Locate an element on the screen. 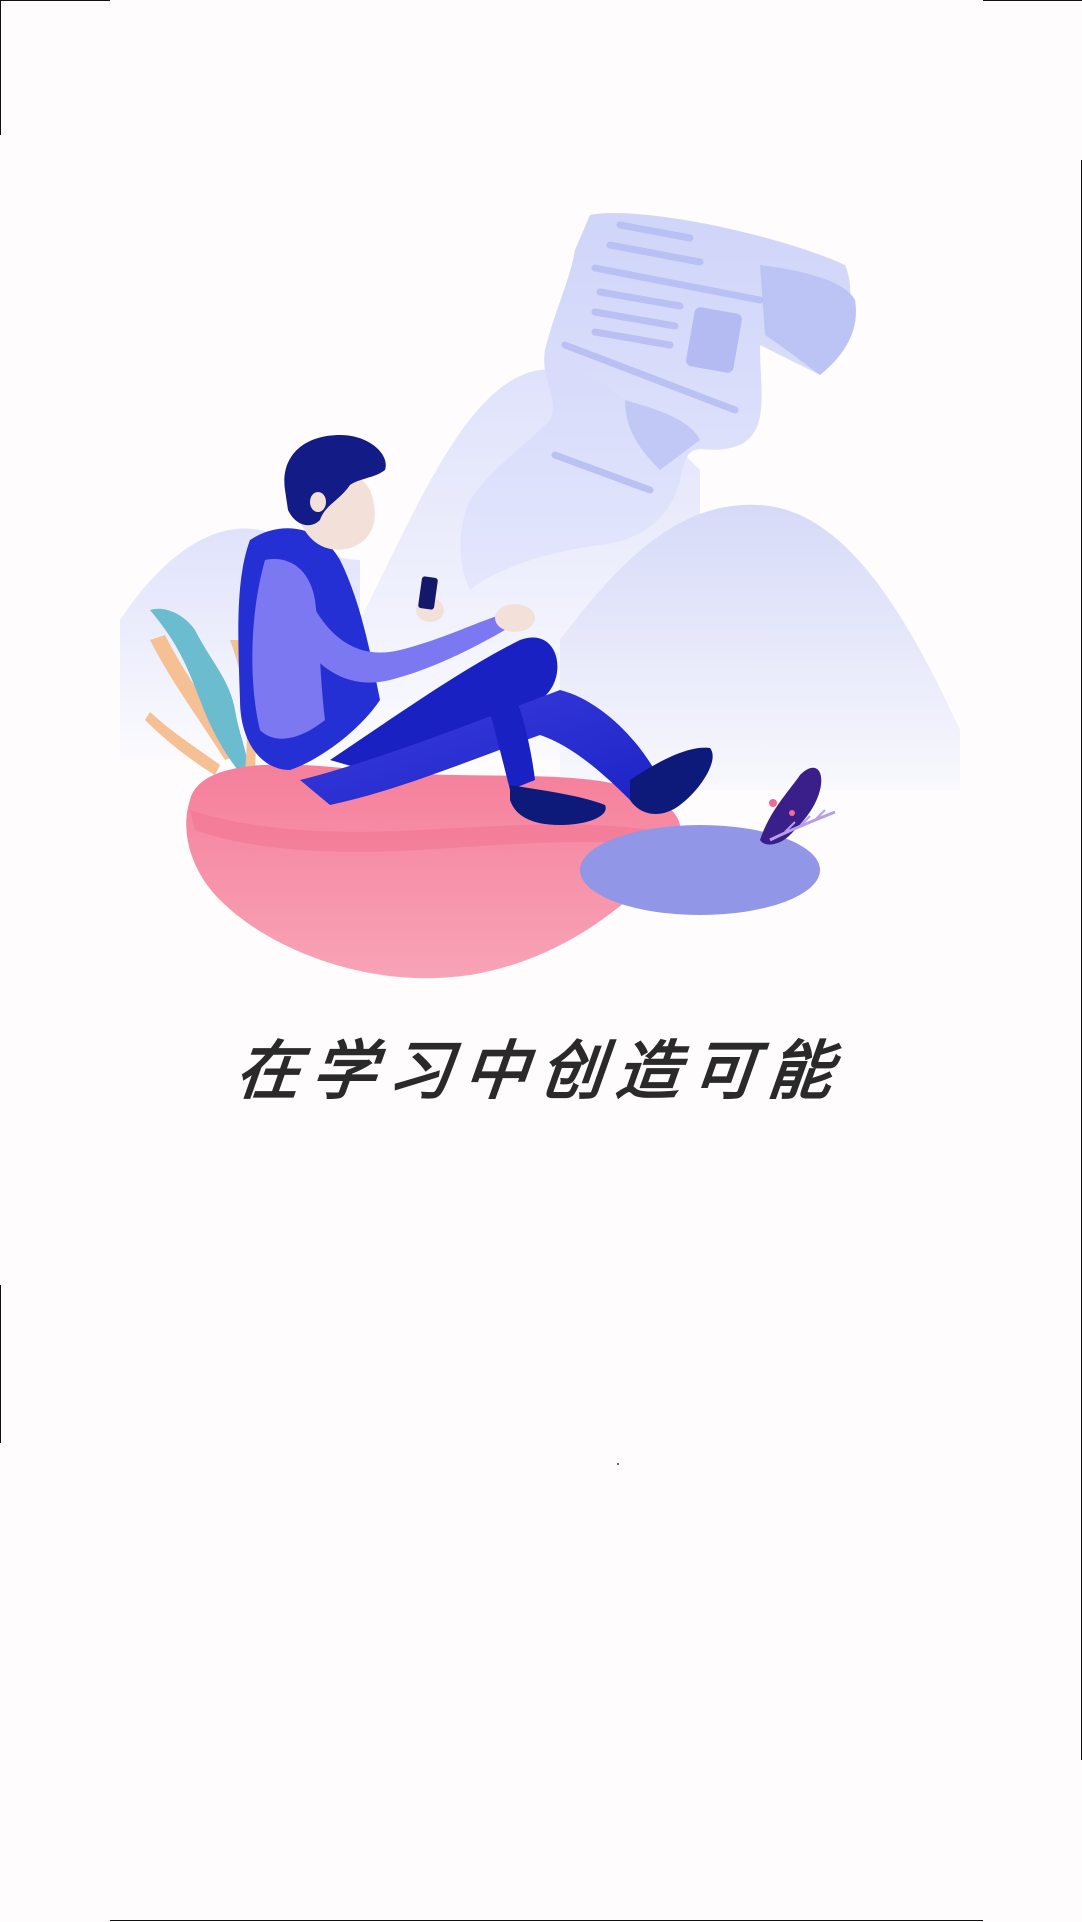 The image size is (1082, 1922). frame-line-bottom is located at coordinates (546, 1920).